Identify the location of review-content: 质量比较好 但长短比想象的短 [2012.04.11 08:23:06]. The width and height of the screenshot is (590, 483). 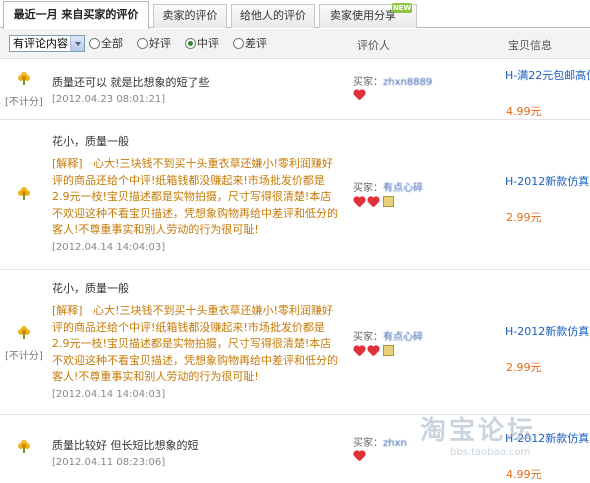
(197, 454).